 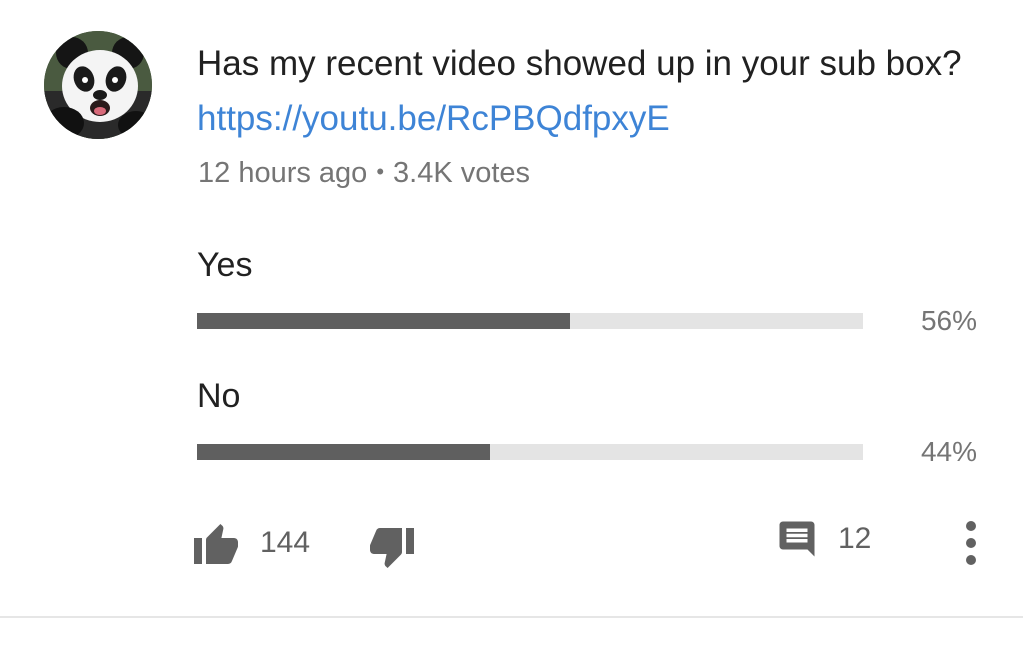 What do you see at coordinates (797, 539) in the screenshot?
I see `comment-icon` at bounding box center [797, 539].